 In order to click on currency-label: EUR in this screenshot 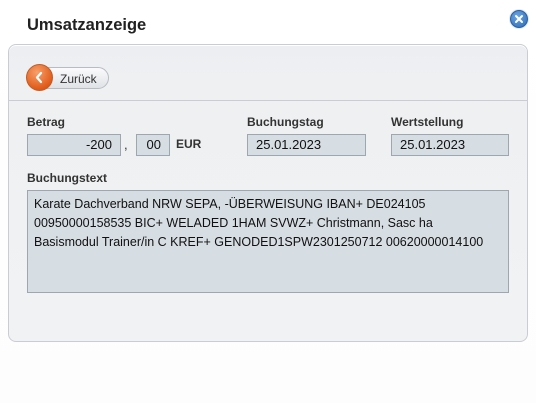, I will do `click(189, 144)`.